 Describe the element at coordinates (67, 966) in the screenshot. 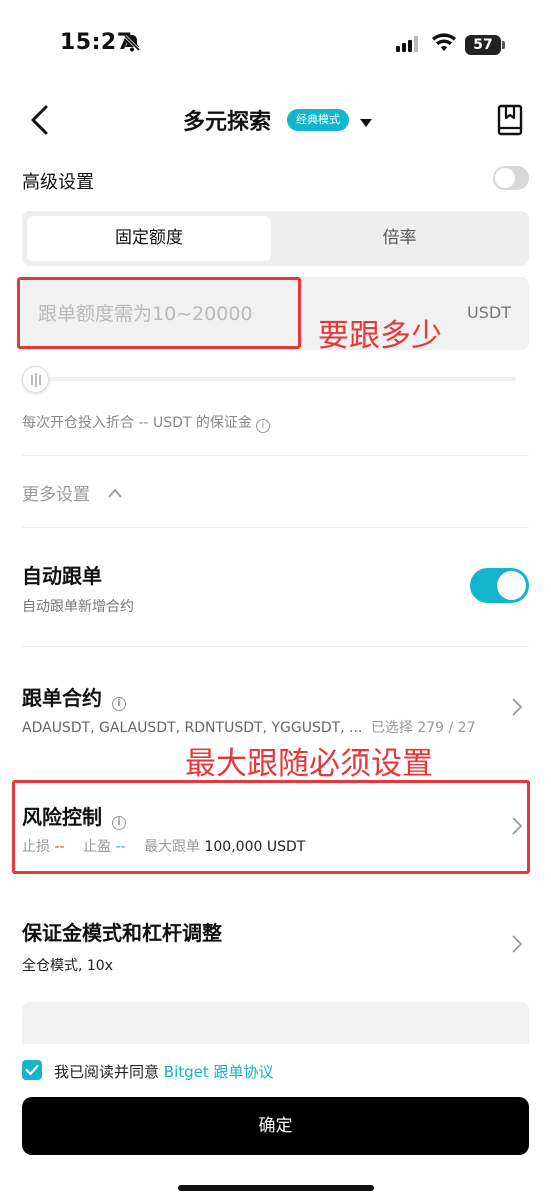

I see `margin-mode-value: 全仓模式, 10x` at that location.